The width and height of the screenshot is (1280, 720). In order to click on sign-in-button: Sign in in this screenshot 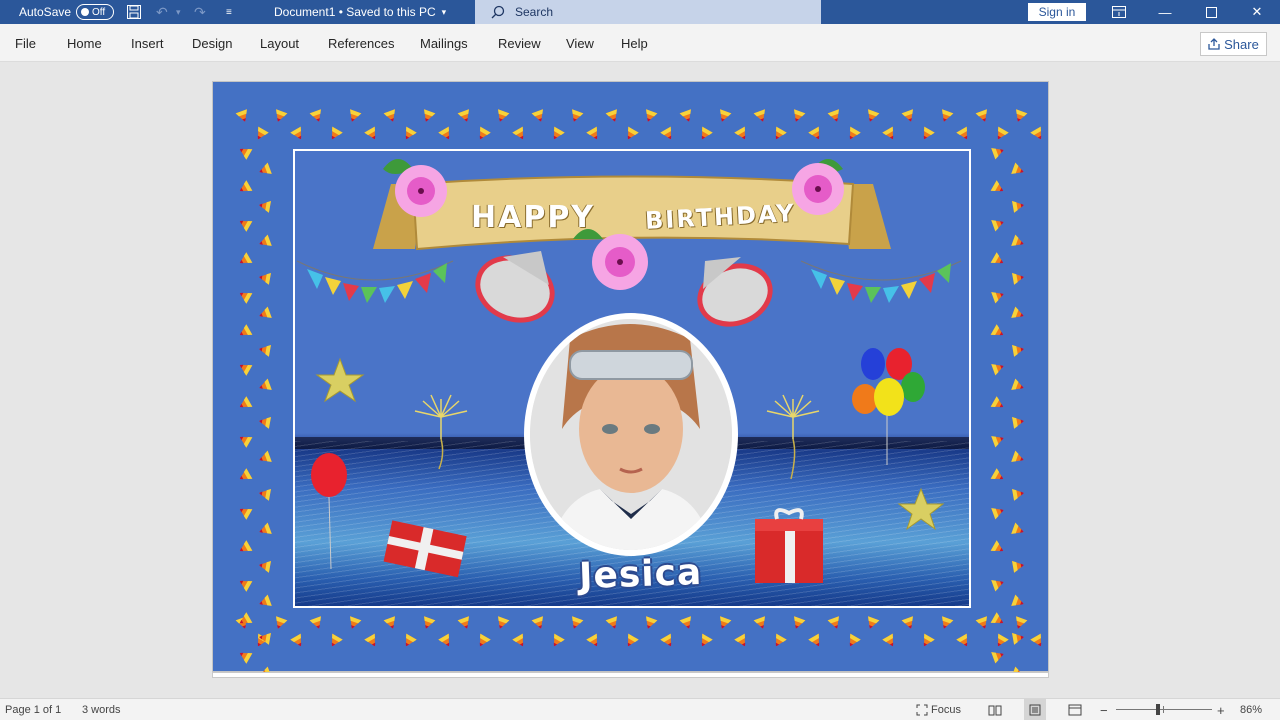, I will do `click(1057, 12)`.